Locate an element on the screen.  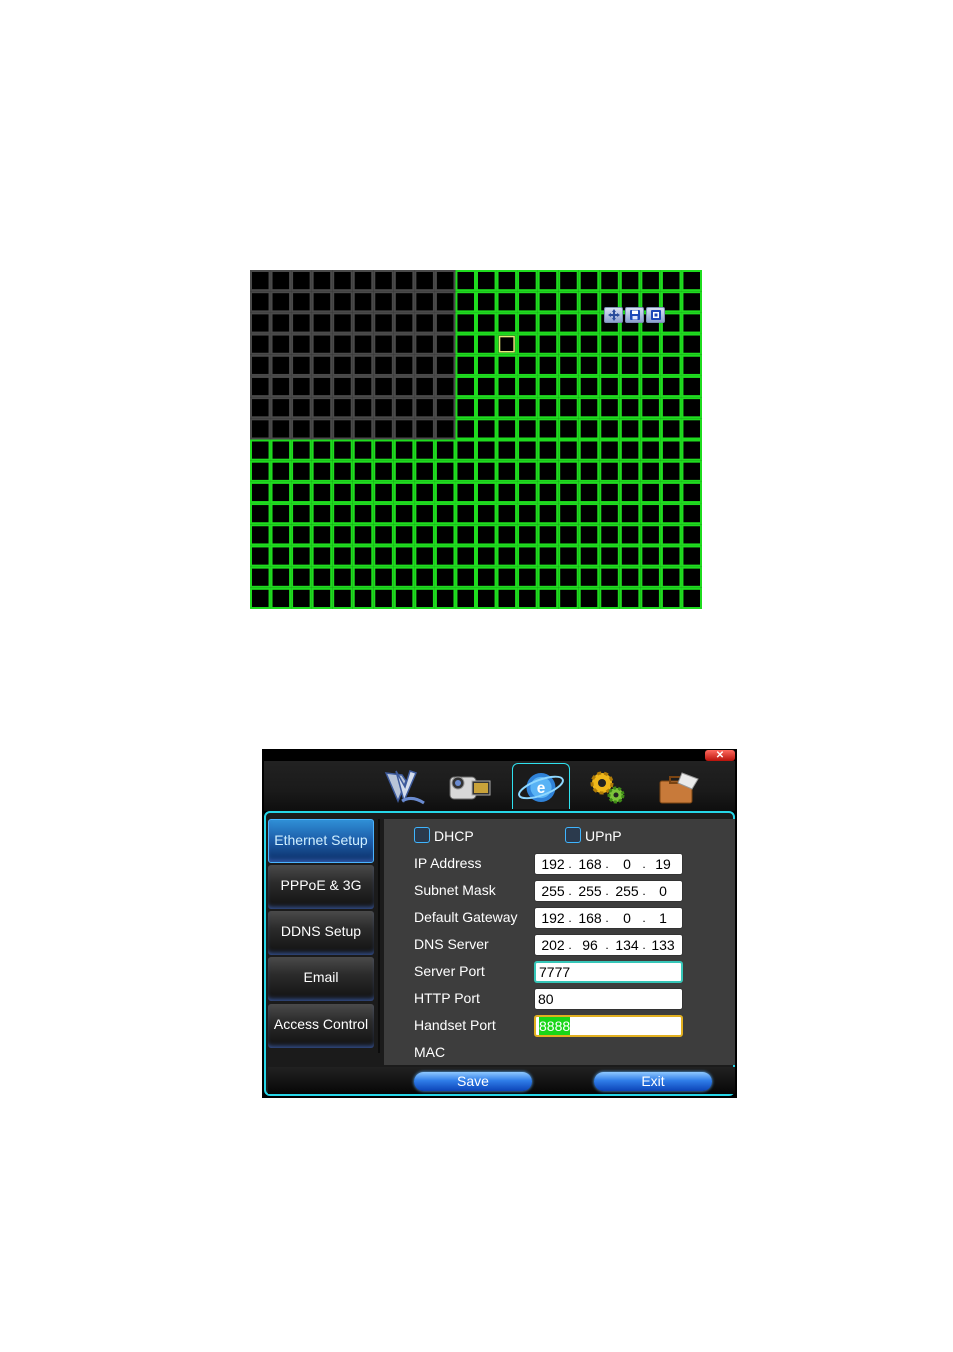
subnet-mask-input: 255 . 255 . 255 . 0 is located at coordinates (608, 891).